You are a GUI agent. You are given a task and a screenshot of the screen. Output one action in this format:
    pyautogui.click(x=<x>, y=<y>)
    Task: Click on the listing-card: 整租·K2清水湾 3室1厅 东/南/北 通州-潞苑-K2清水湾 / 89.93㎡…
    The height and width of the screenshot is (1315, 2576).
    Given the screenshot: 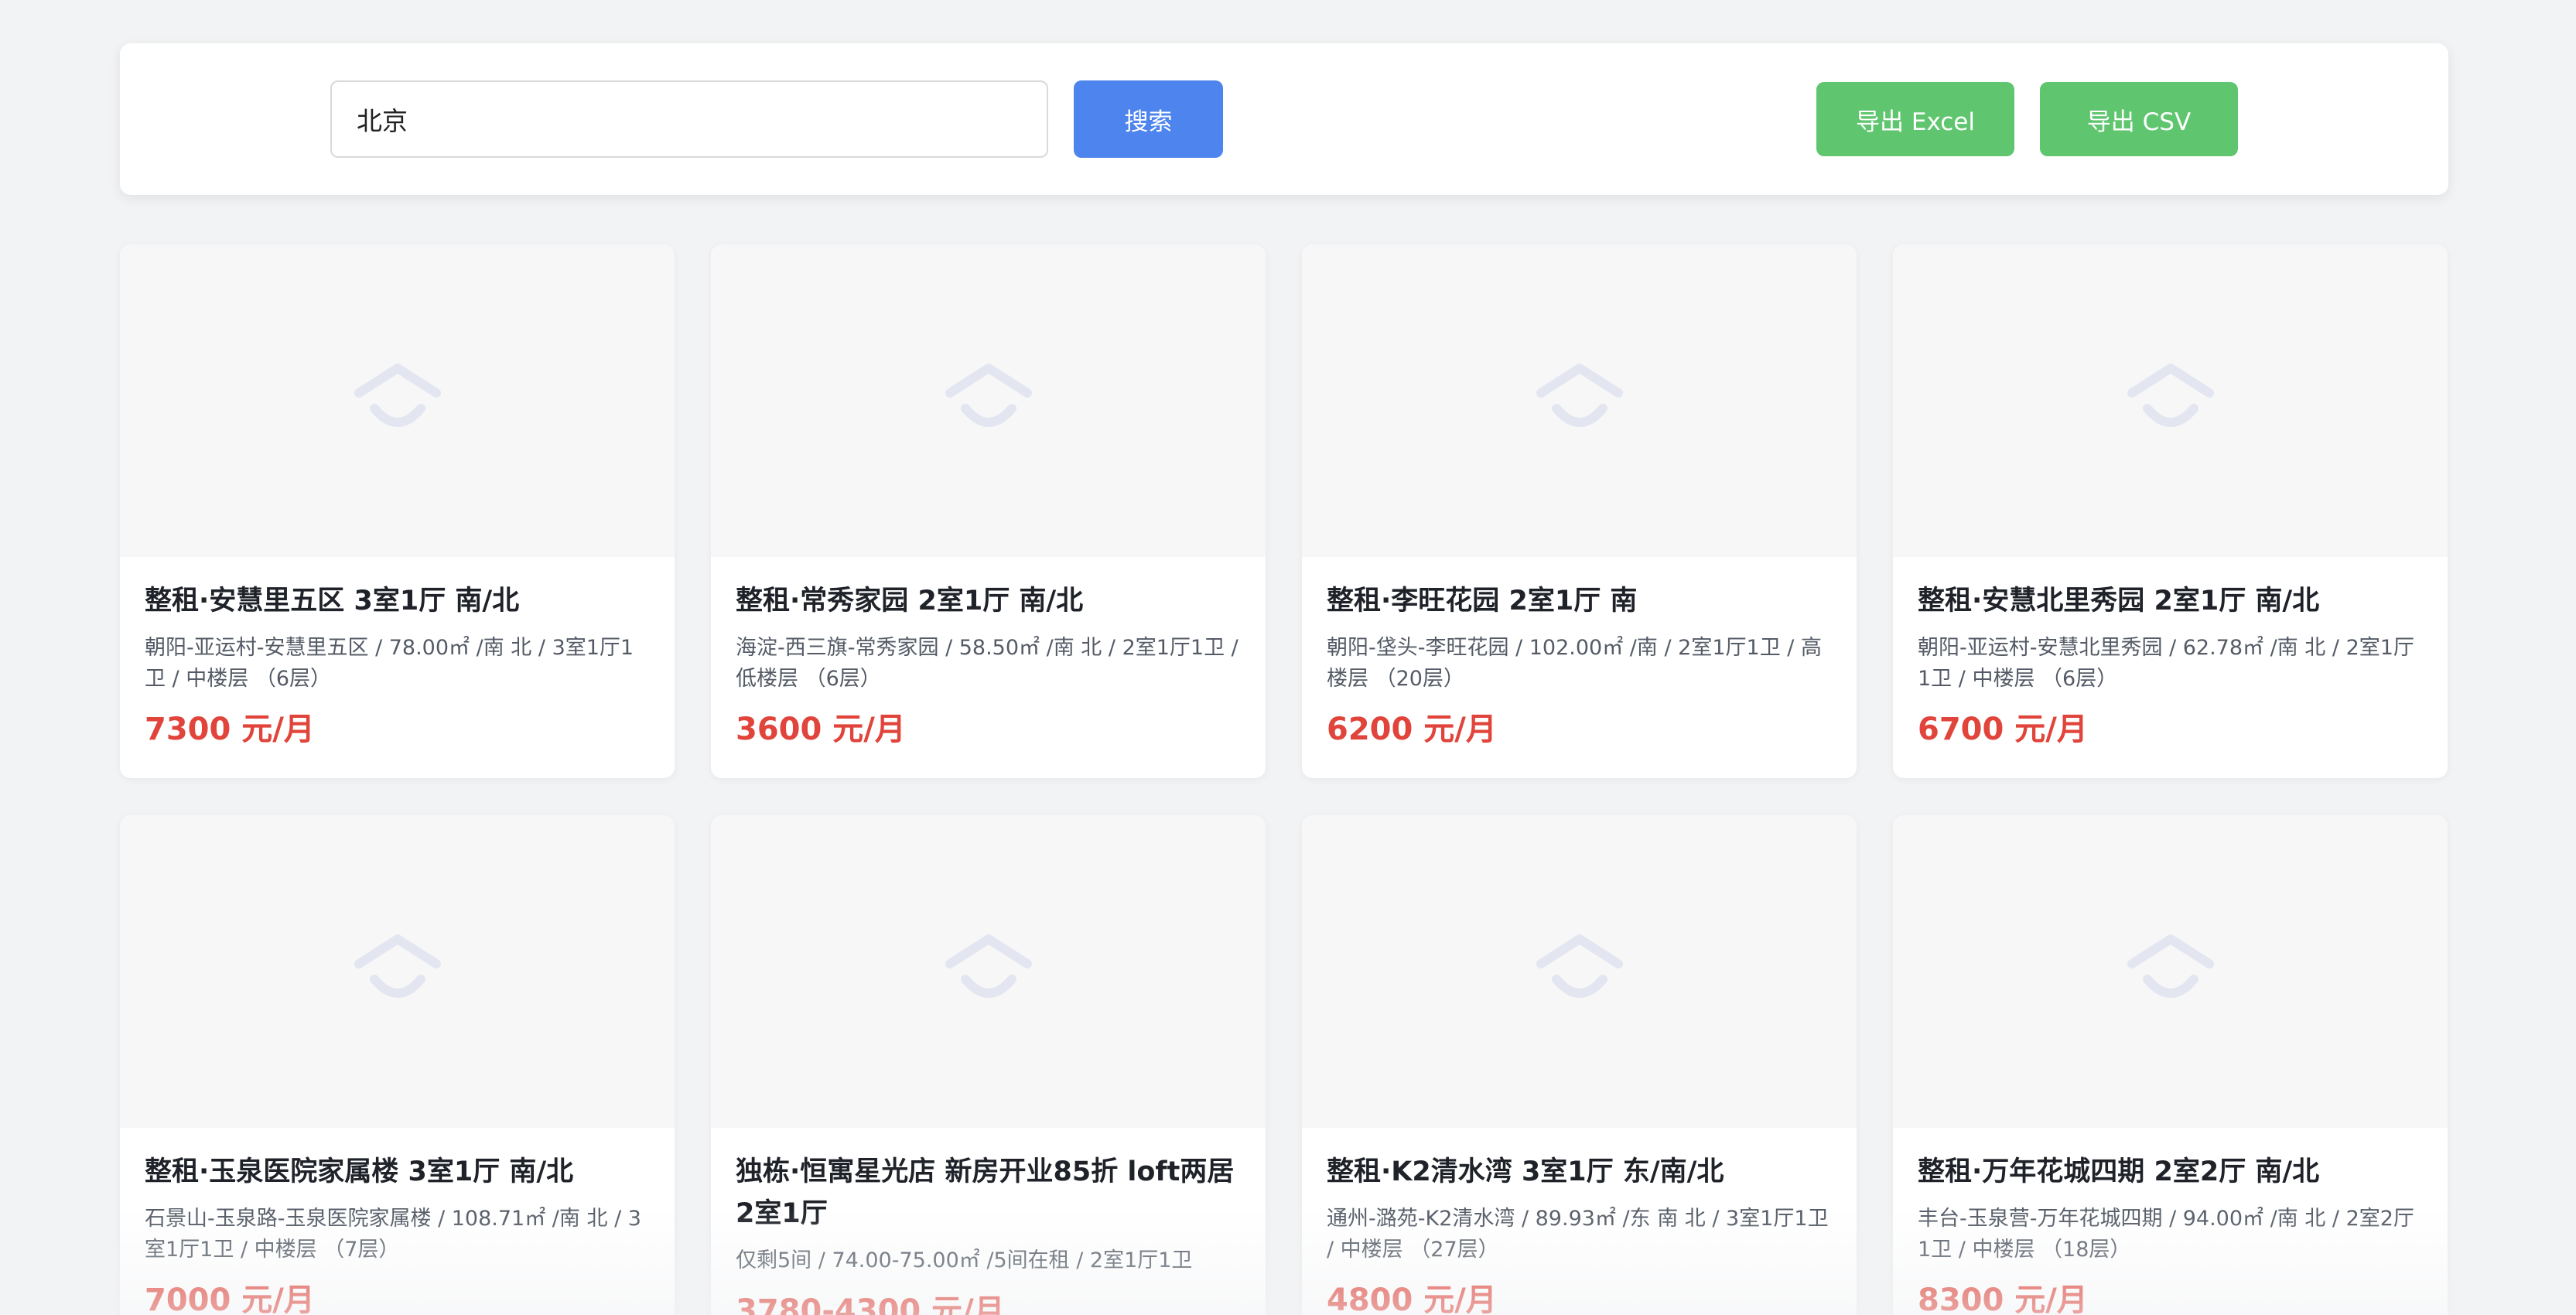 What is the action you would take?
    pyautogui.click(x=1579, y=1065)
    